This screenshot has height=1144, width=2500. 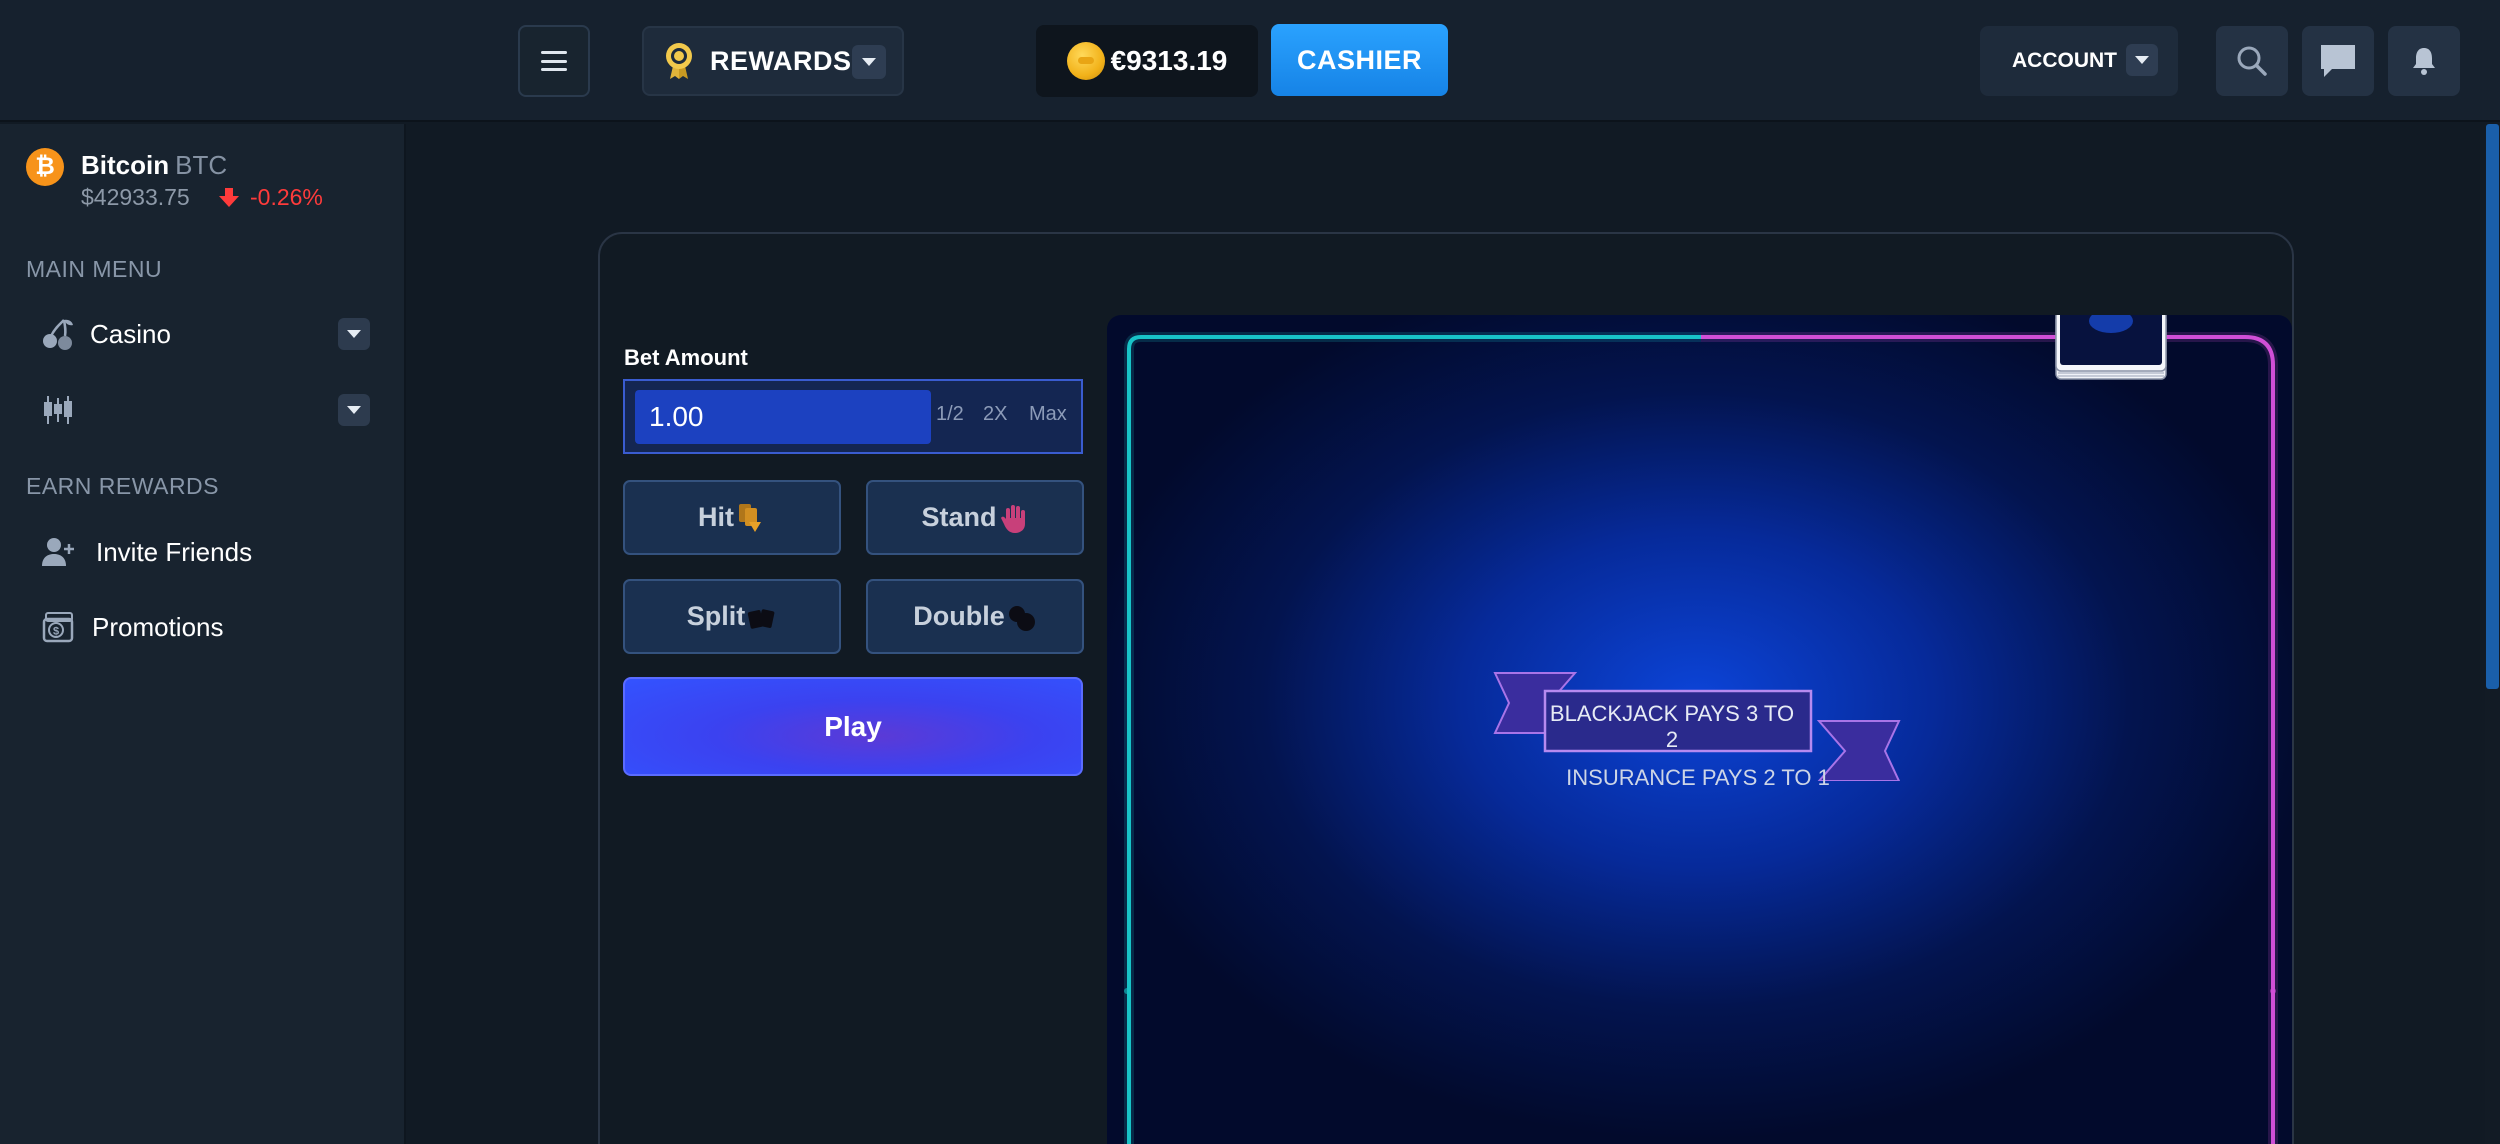 I want to click on sidebar-item-trading, so click(x=205, y=410).